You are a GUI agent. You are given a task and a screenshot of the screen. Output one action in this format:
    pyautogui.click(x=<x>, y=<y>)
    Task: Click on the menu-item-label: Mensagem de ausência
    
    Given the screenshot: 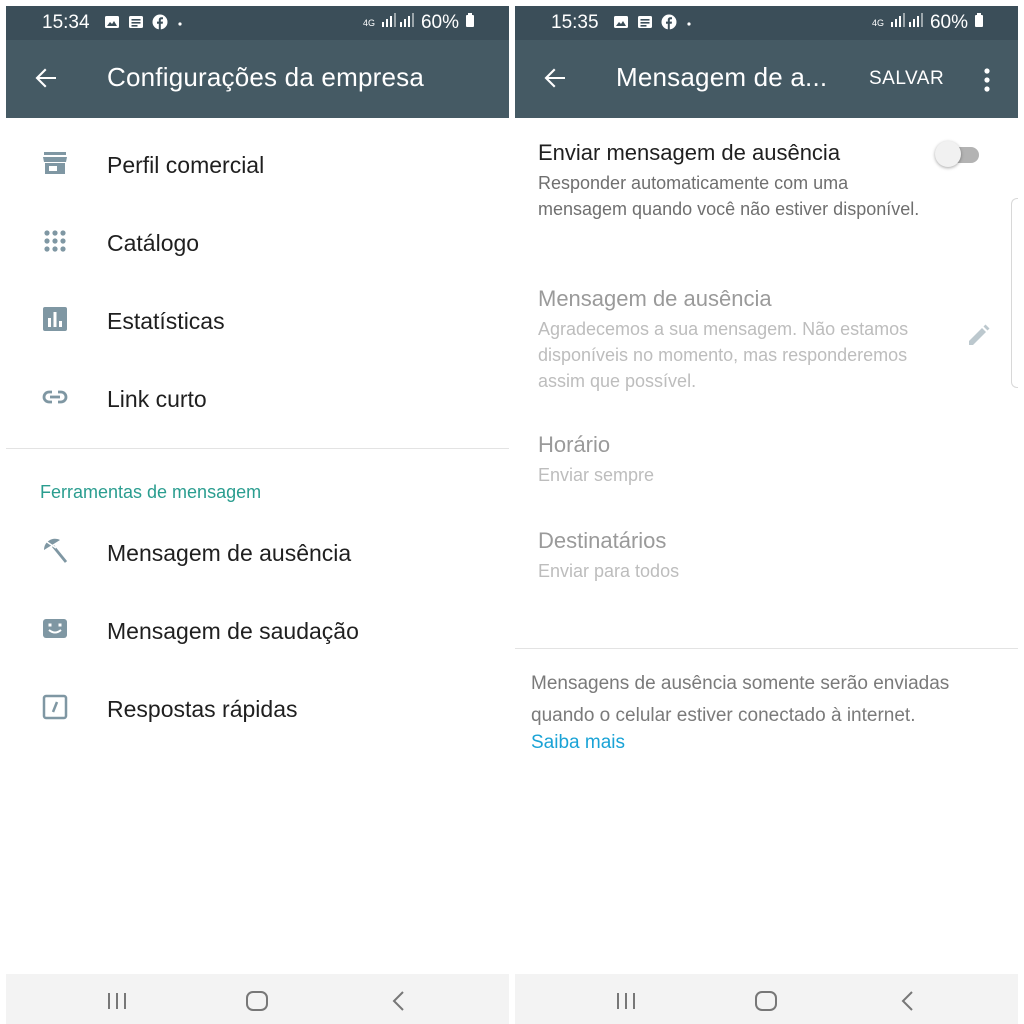 What is the action you would take?
    pyautogui.click(x=229, y=553)
    